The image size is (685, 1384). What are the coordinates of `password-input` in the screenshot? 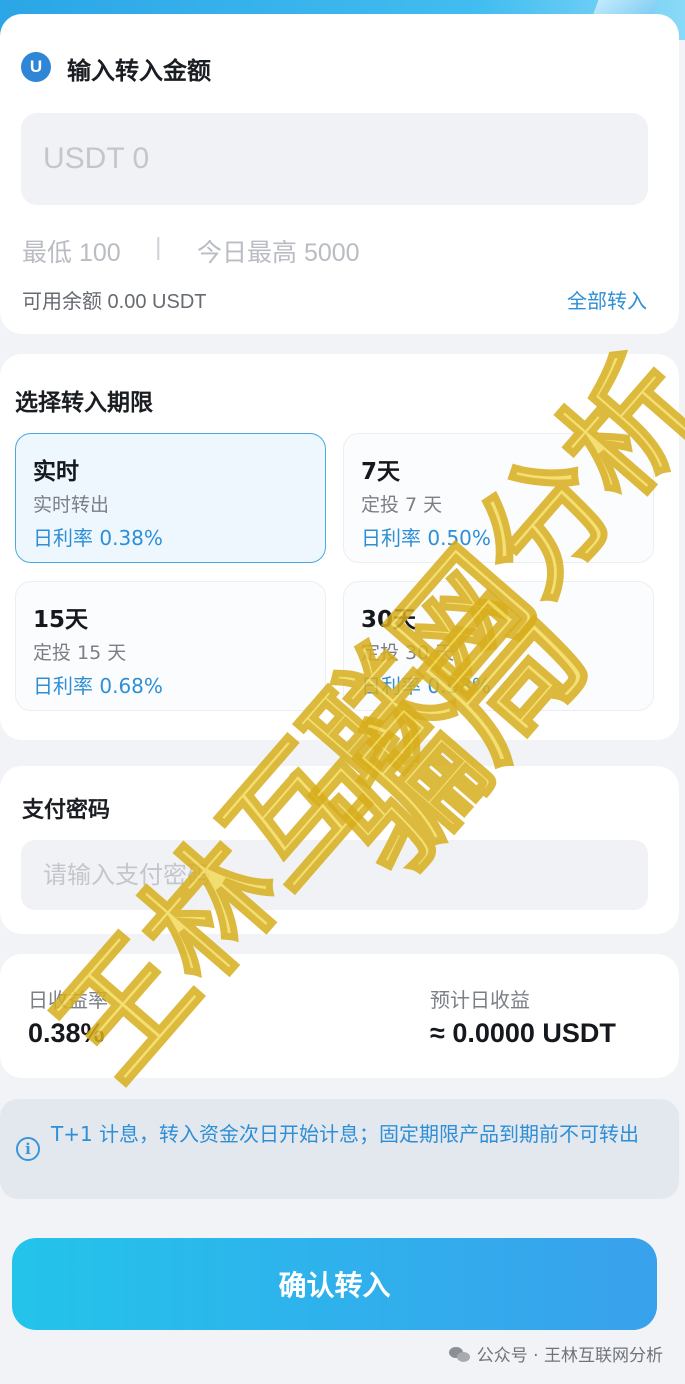 It's located at (334, 875).